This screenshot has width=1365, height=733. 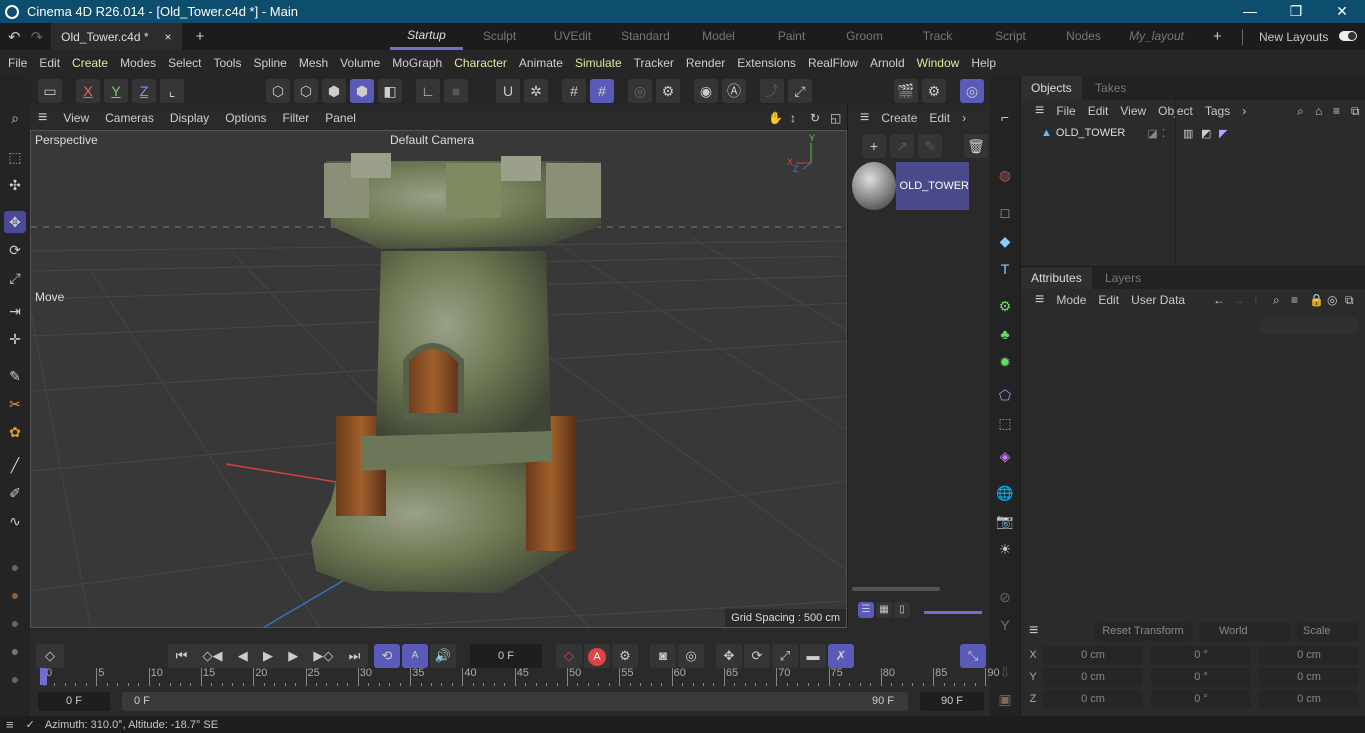 I want to click on material-icon-4: ●, so click(x=15, y=651).